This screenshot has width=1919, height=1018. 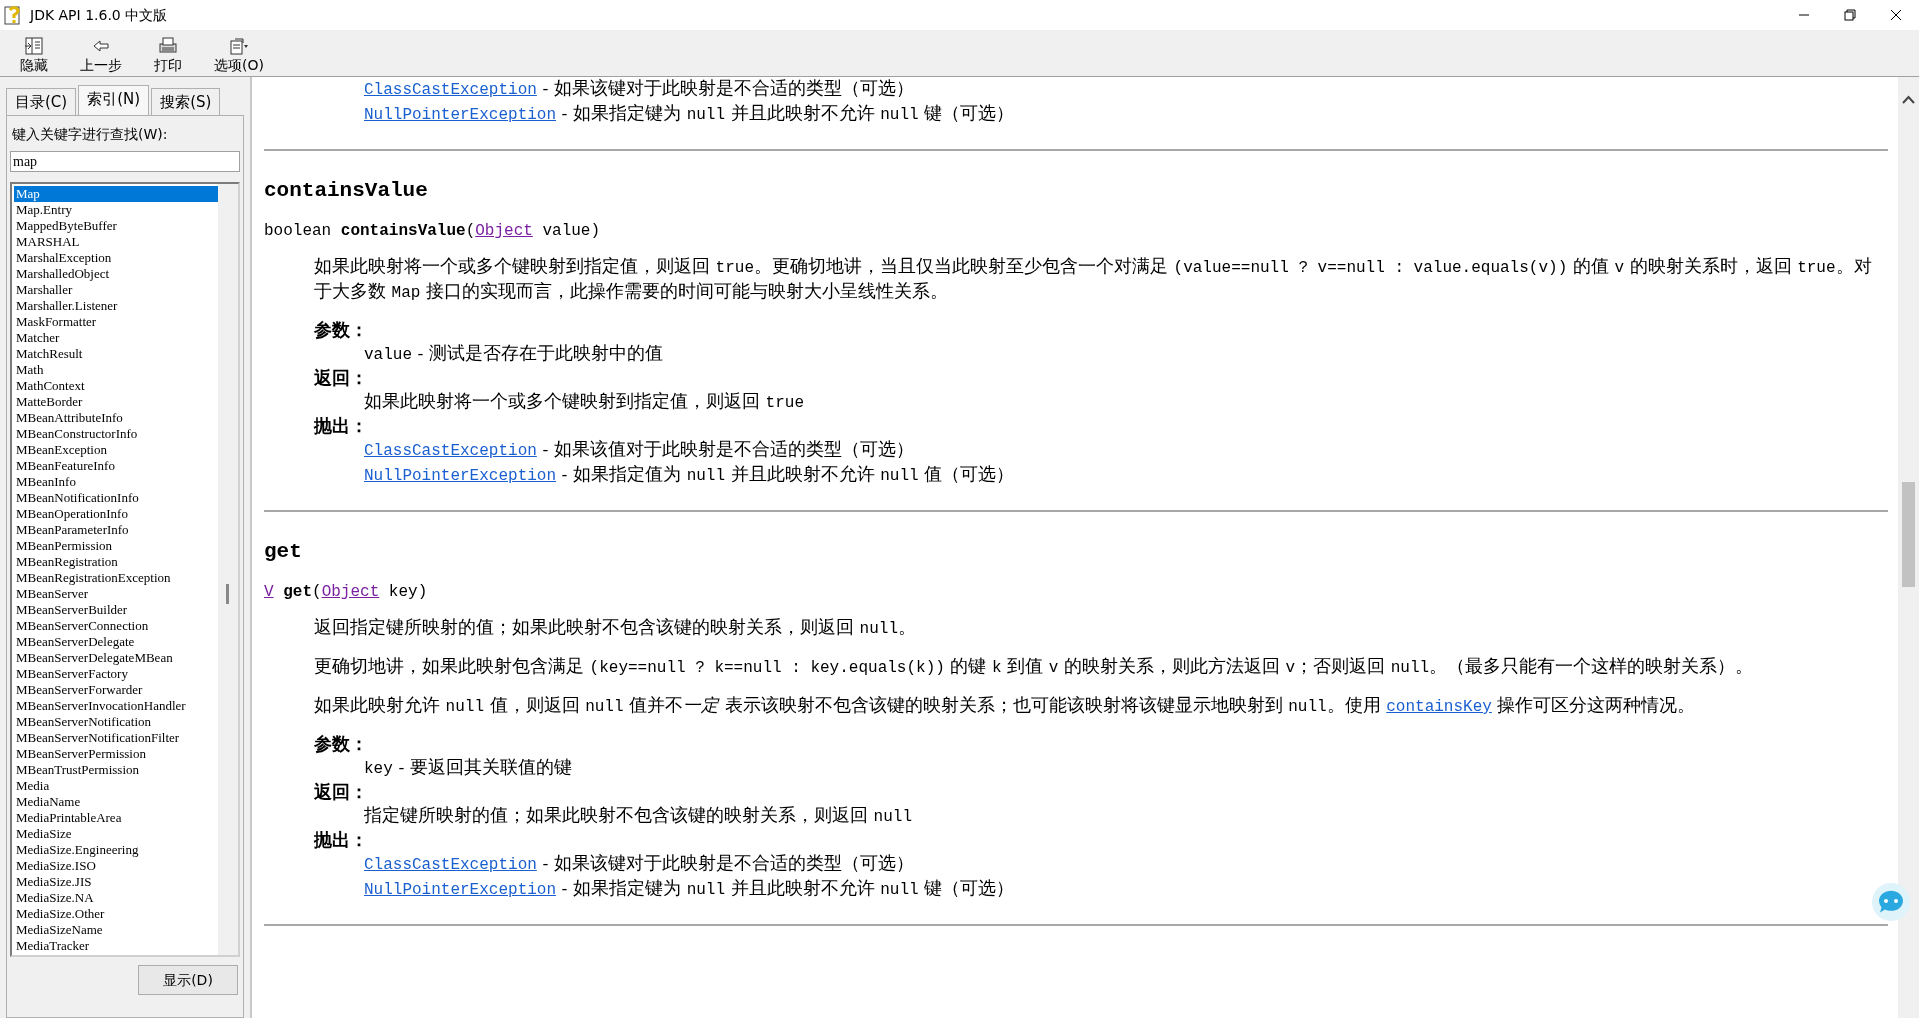 What do you see at coordinates (116, 610) in the screenshot?
I see `list-item: MBeanServerBuilder` at bounding box center [116, 610].